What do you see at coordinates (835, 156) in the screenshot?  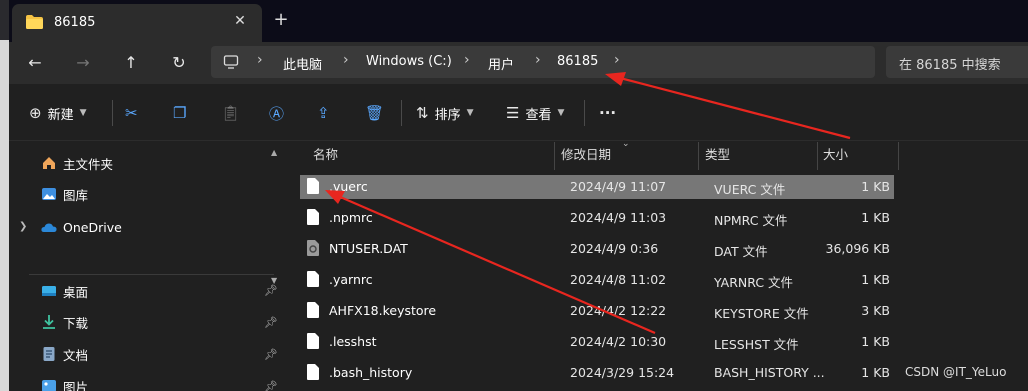 I see `column-header-size: 大小` at bounding box center [835, 156].